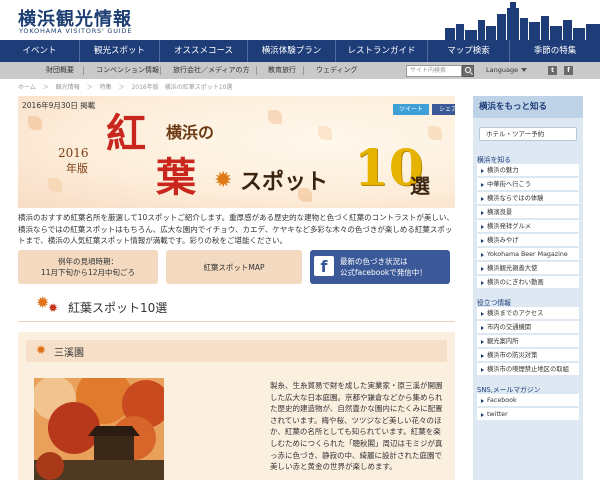 Image resolution: width=600 pixels, height=480 pixels. Describe the element at coordinates (73, 153) in the screenshot. I see `hero-year: 2016` at that location.